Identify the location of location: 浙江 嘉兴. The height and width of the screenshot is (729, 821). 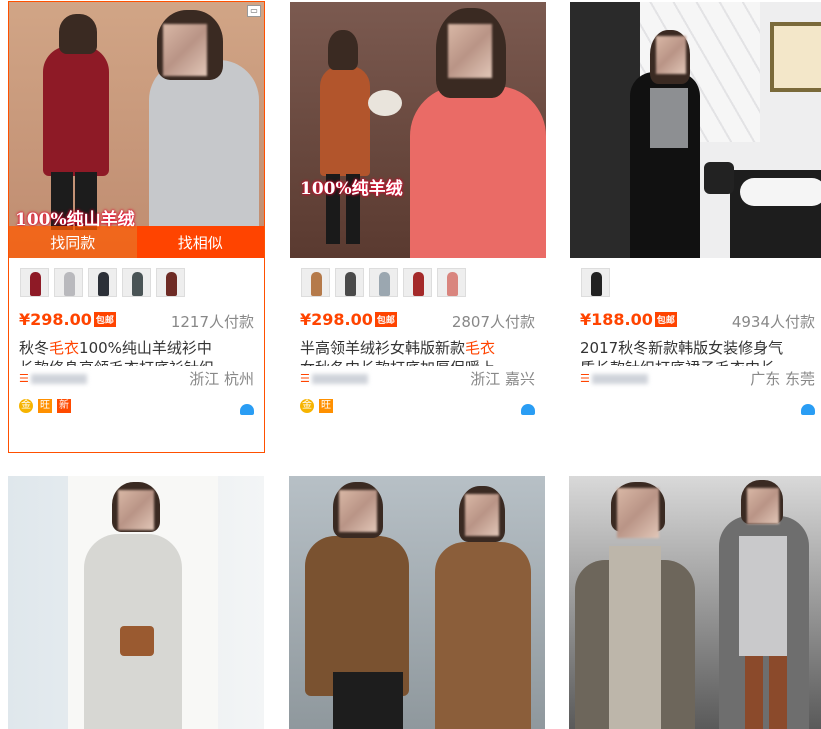
(502, 379).